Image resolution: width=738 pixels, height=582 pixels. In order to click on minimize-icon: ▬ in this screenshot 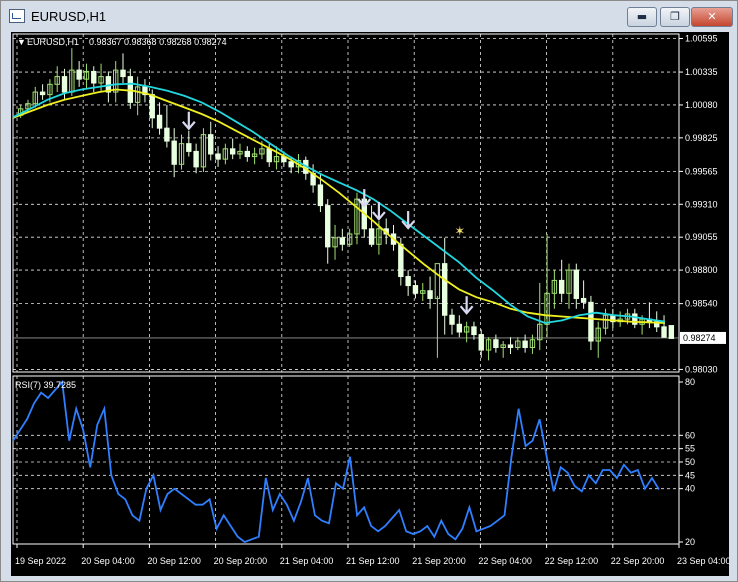, I will do `click(642, 16)`.